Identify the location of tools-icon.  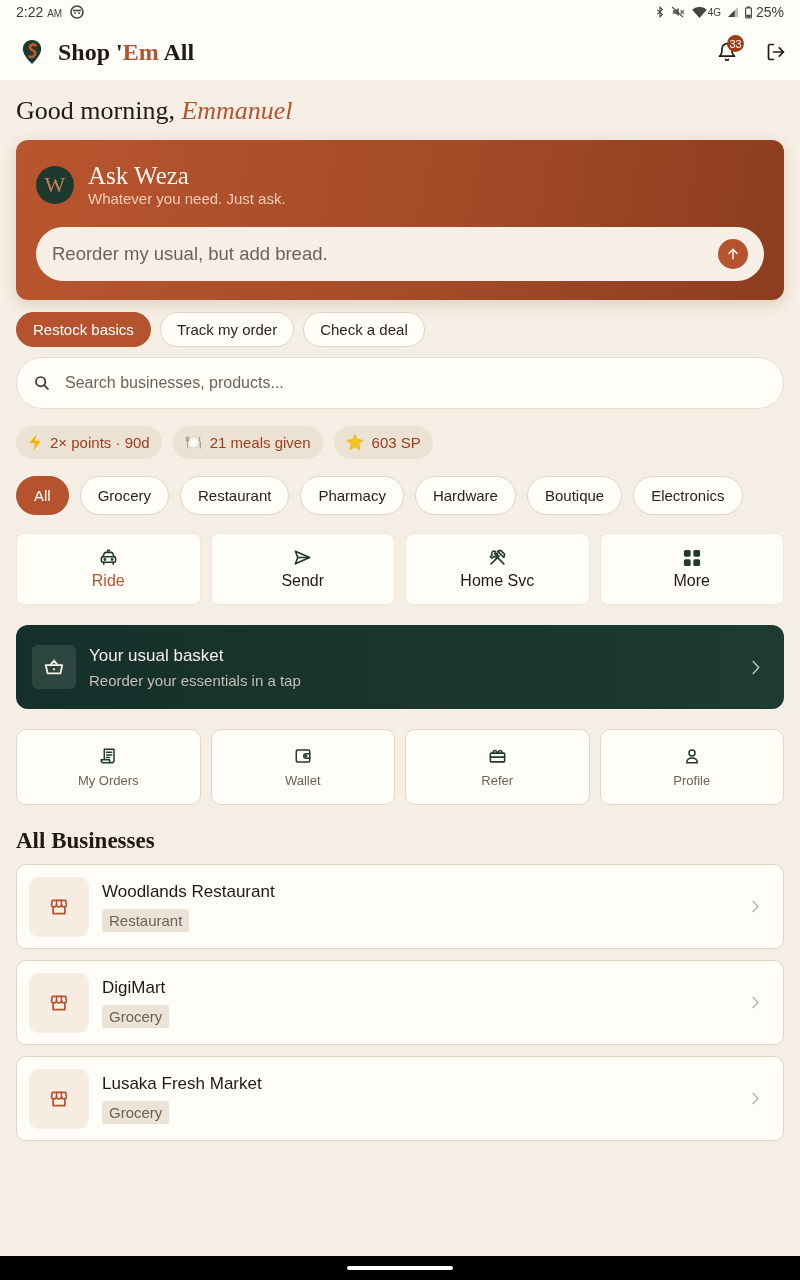
(497, 557).